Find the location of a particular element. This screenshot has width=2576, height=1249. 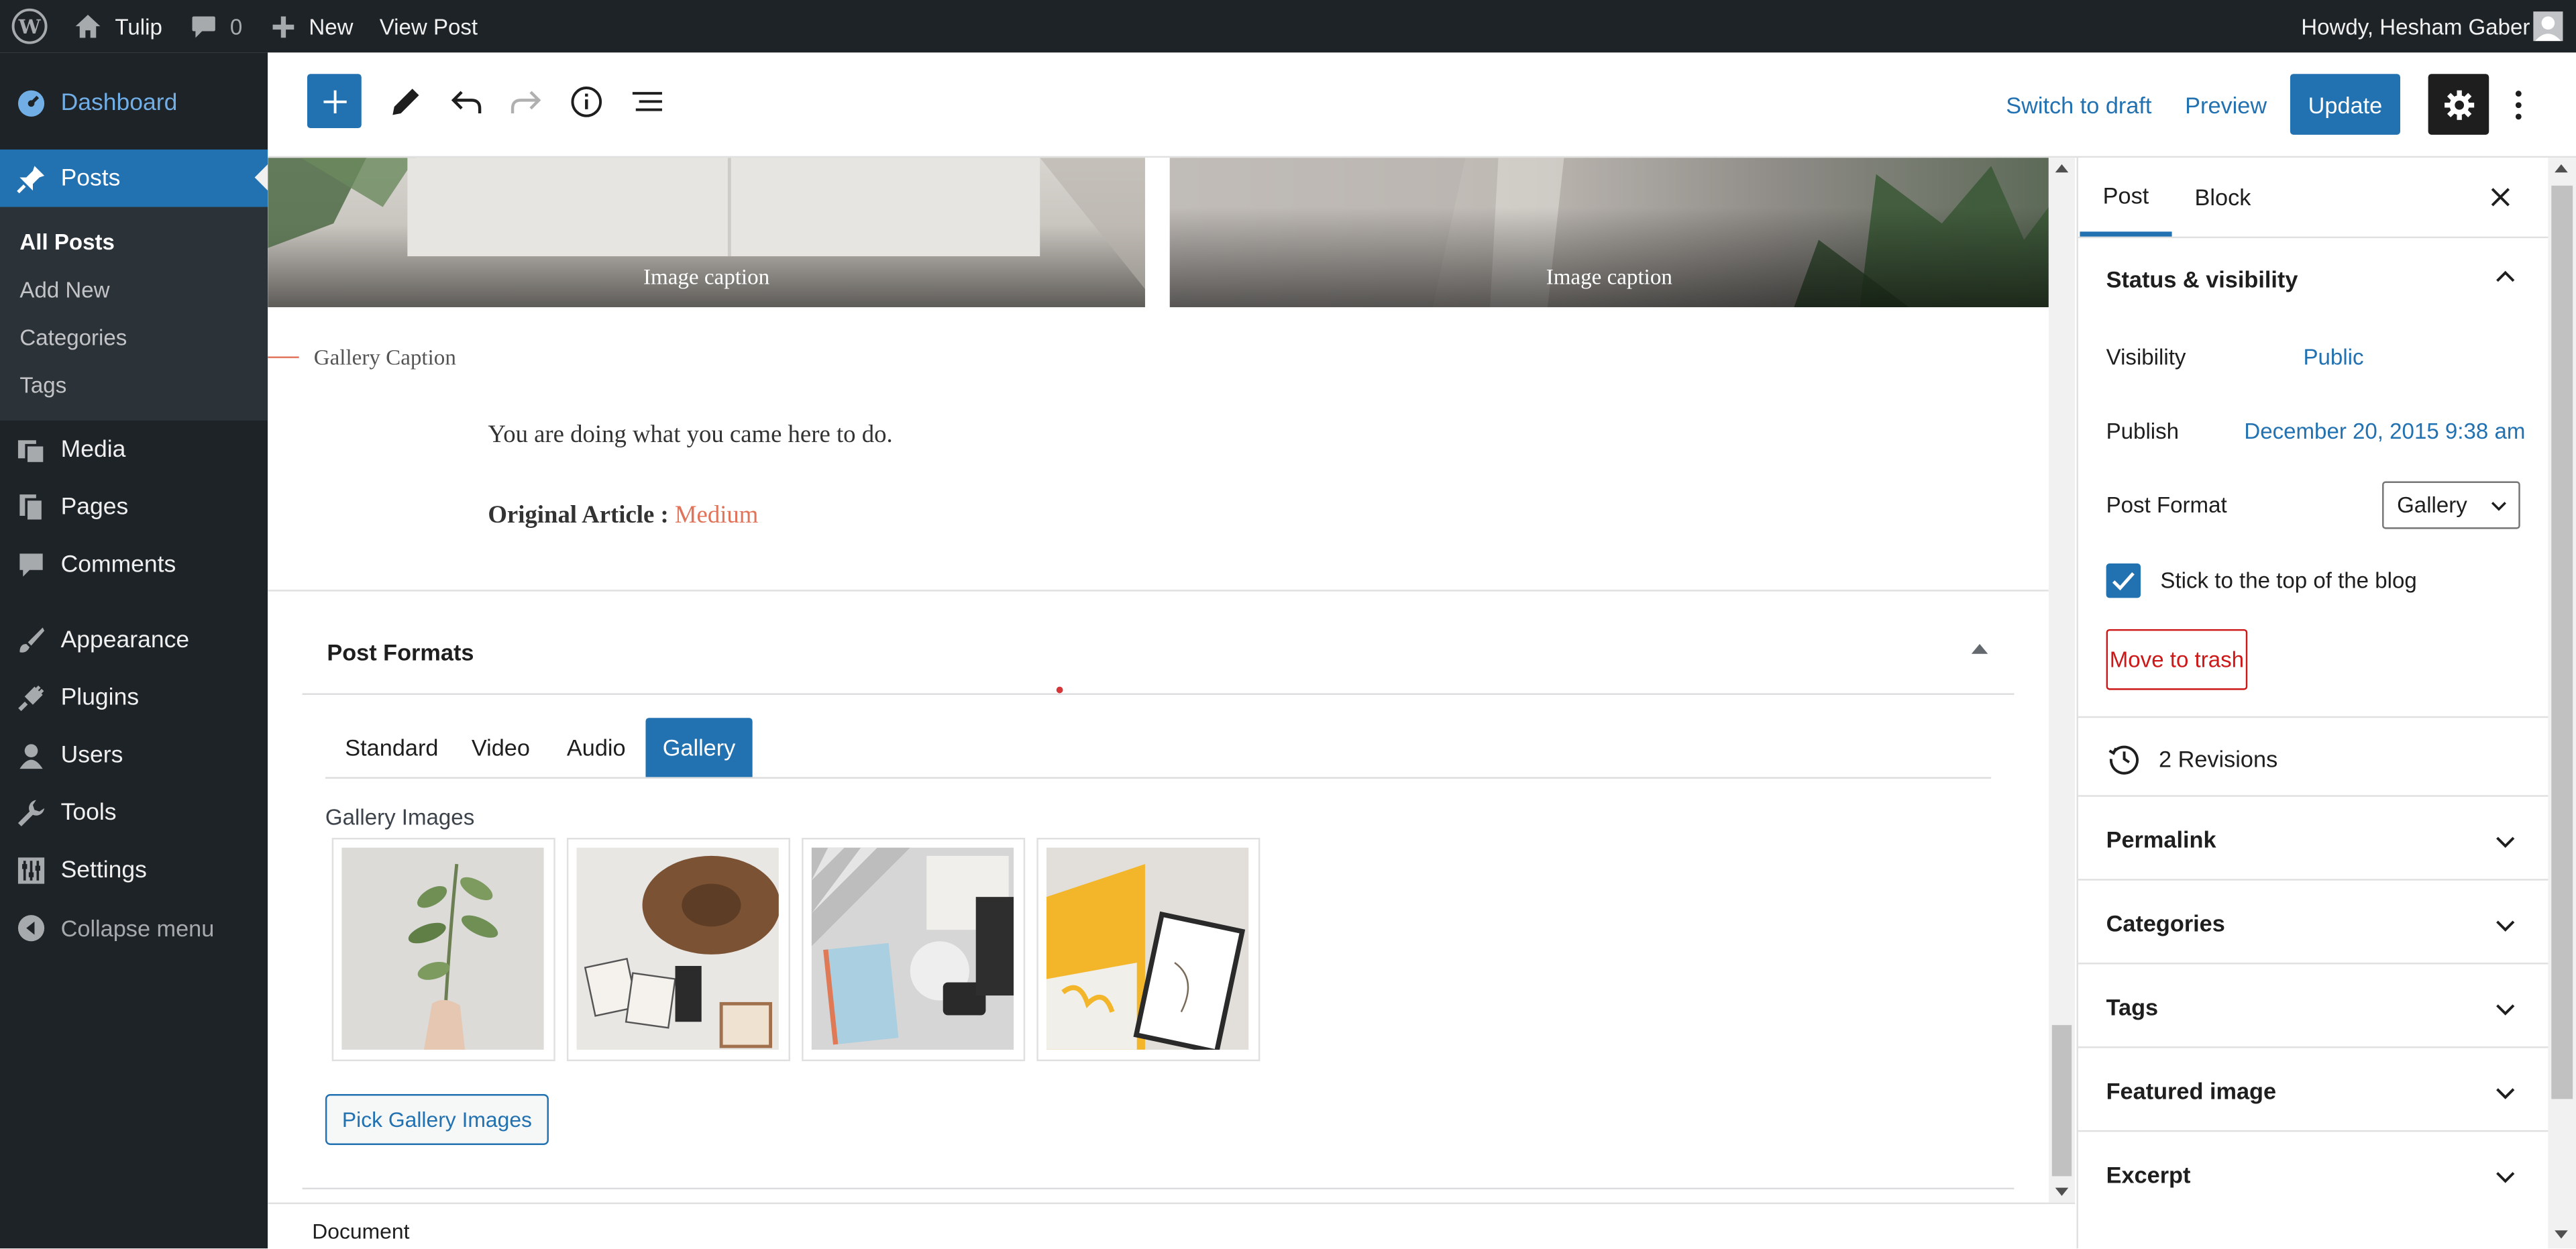

move-to-trash-button: Move to trash is located at coordinates (2177, 660).